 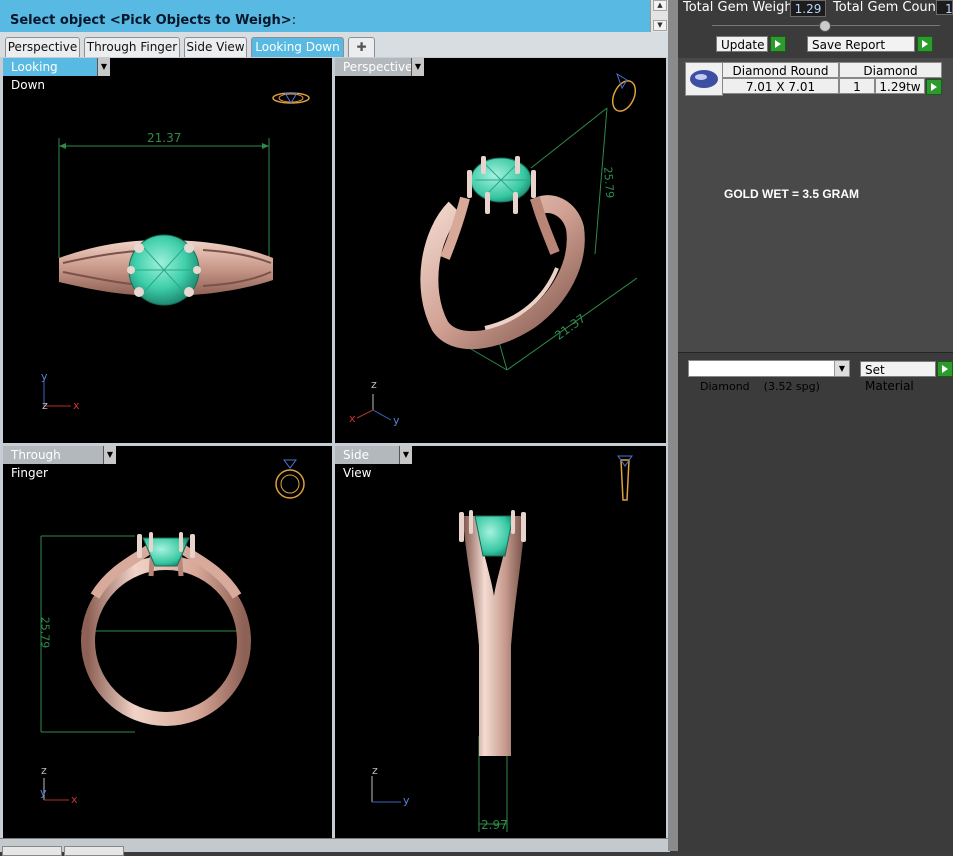 I want to click on table-cell-count: 1, so click(x=857, y=86).